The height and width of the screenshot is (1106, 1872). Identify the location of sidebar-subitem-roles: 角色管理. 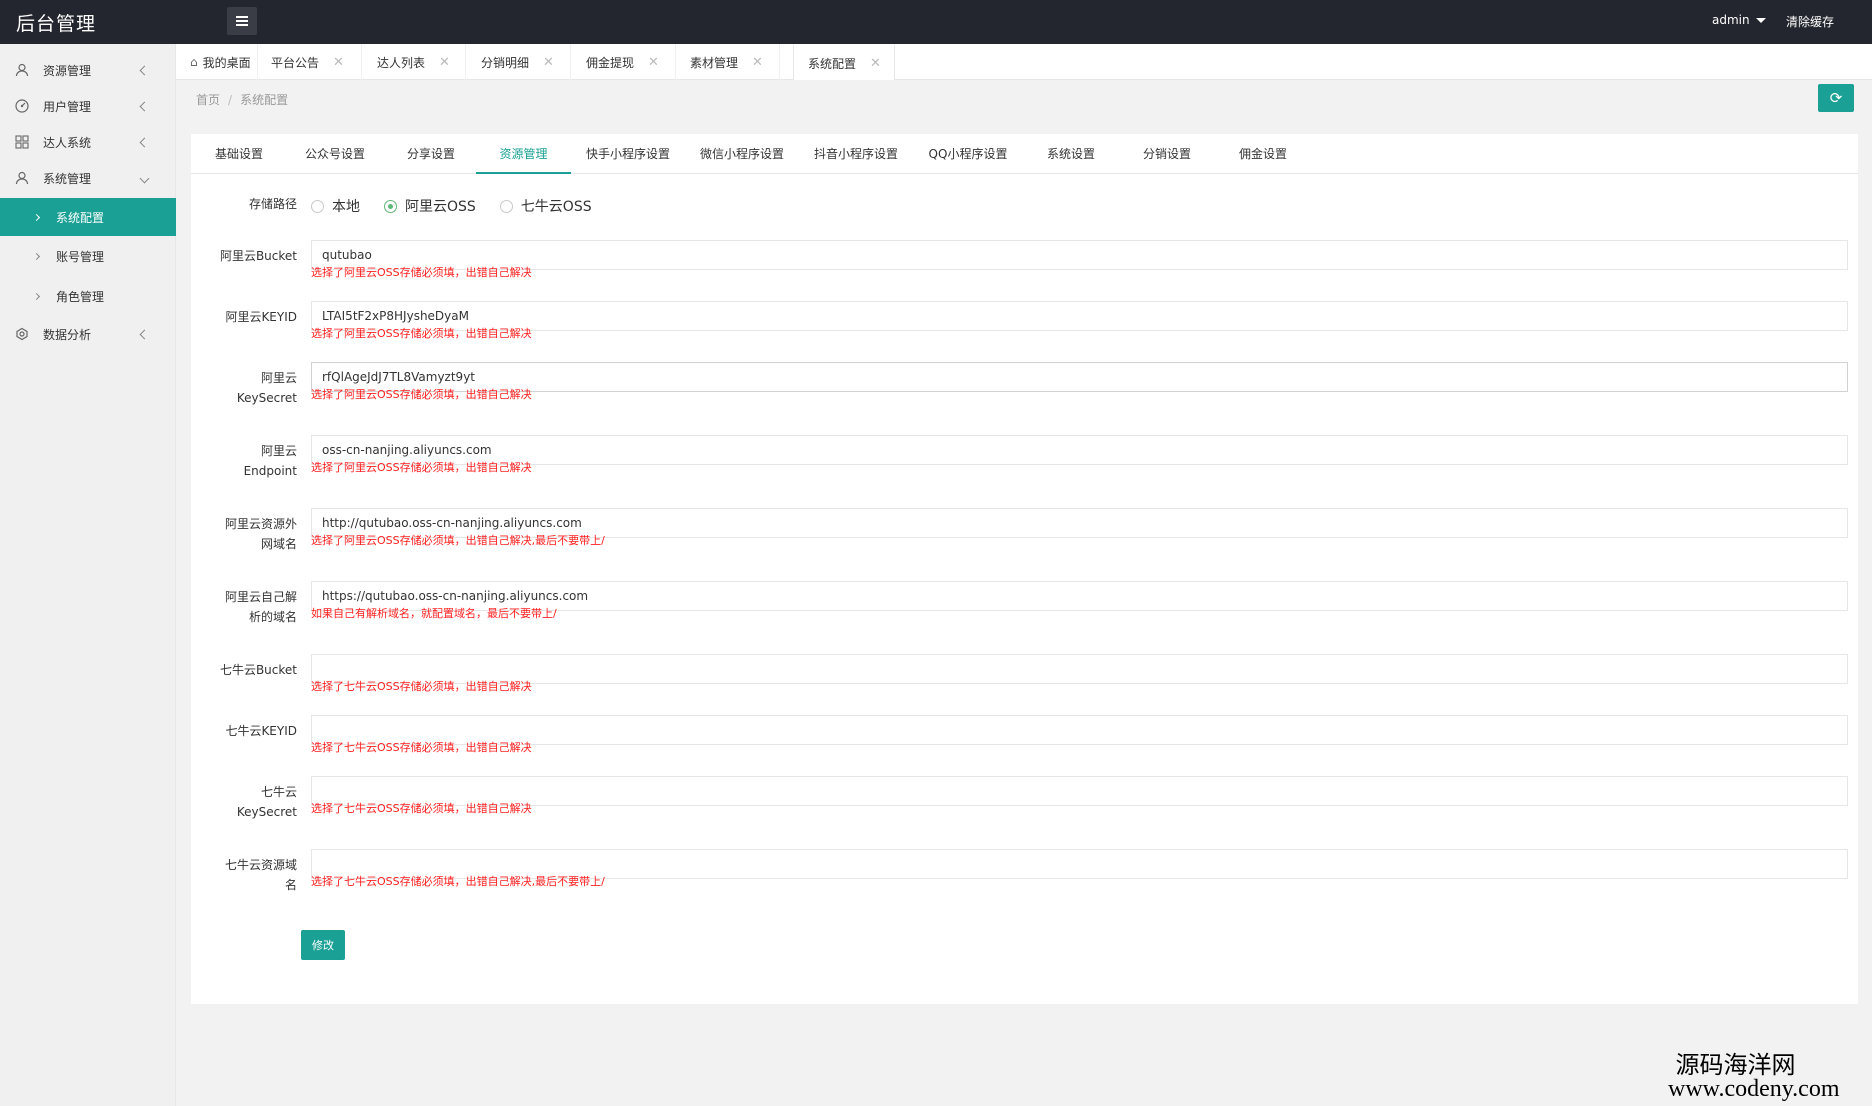
(88, 296).